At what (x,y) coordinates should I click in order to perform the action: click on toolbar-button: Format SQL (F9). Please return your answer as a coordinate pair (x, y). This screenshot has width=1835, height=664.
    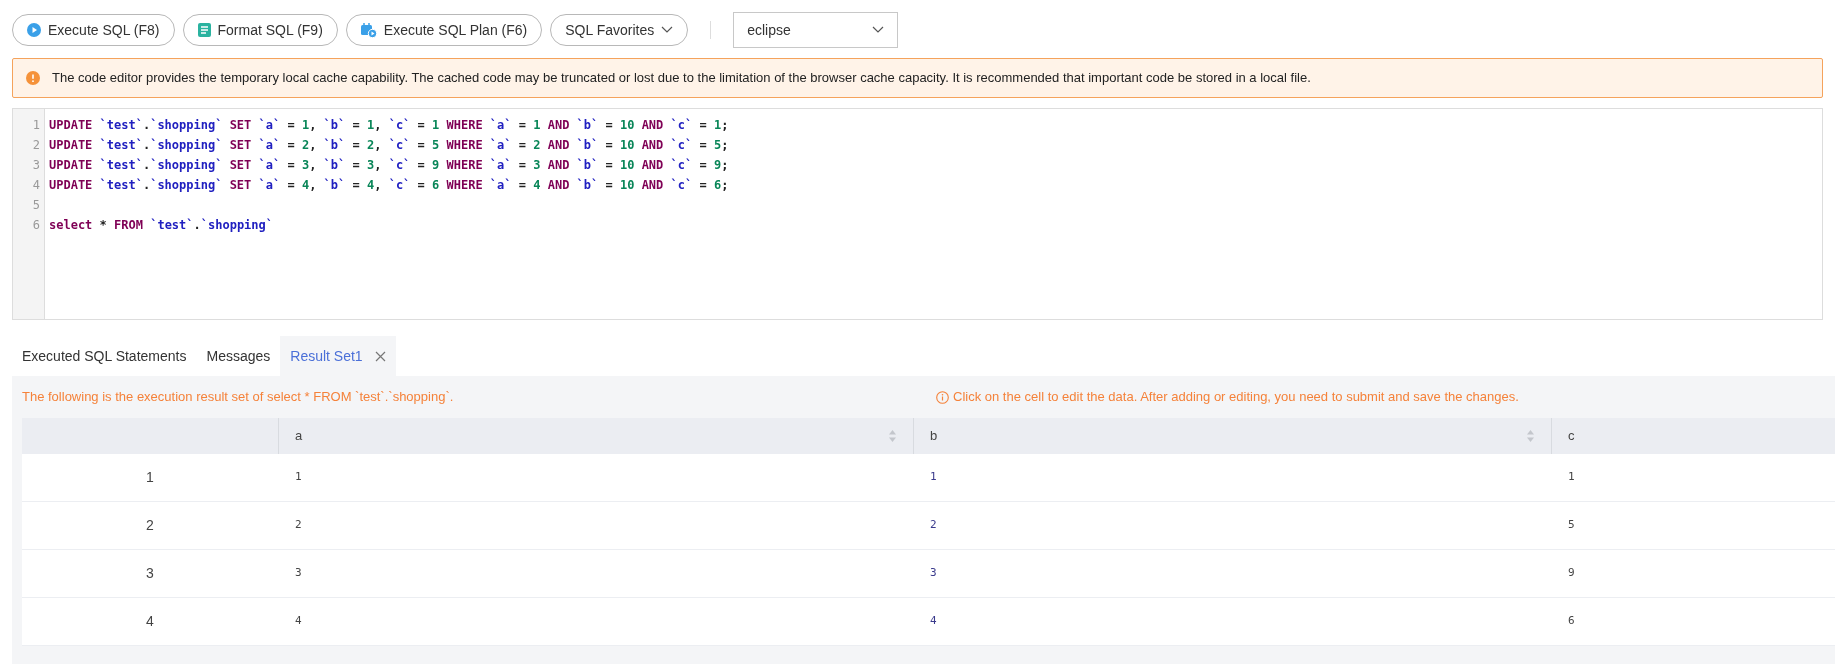
    Looking at the image, I should click on (260, 30).